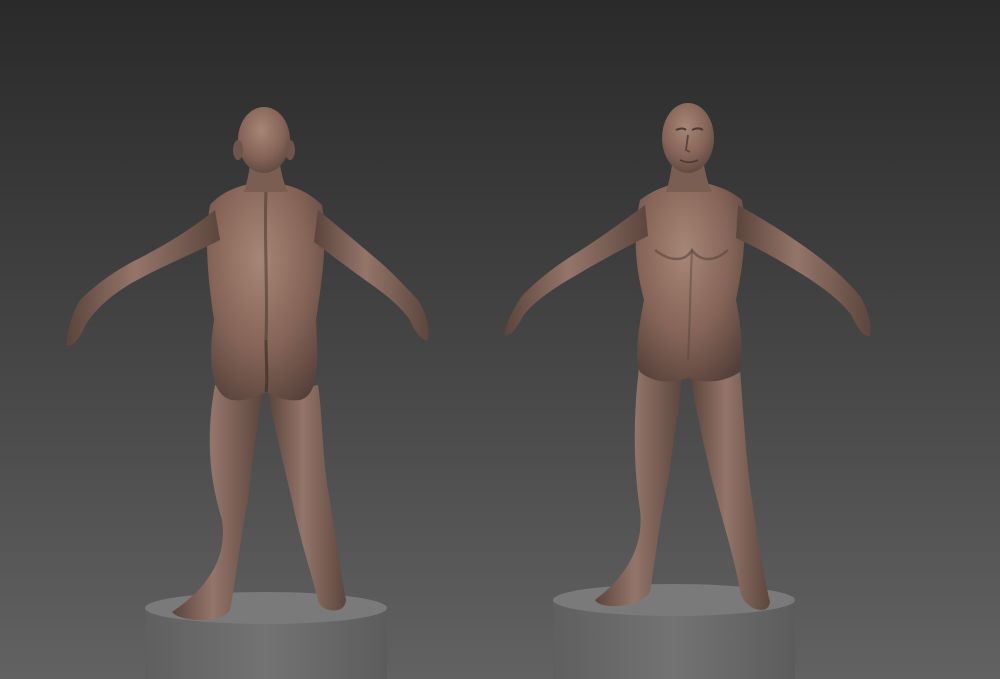 This screenshot has width=1000, height=679. Describe the element at coordinates (266, 635) in the screenshot. I see `pedestal-left` at that location.